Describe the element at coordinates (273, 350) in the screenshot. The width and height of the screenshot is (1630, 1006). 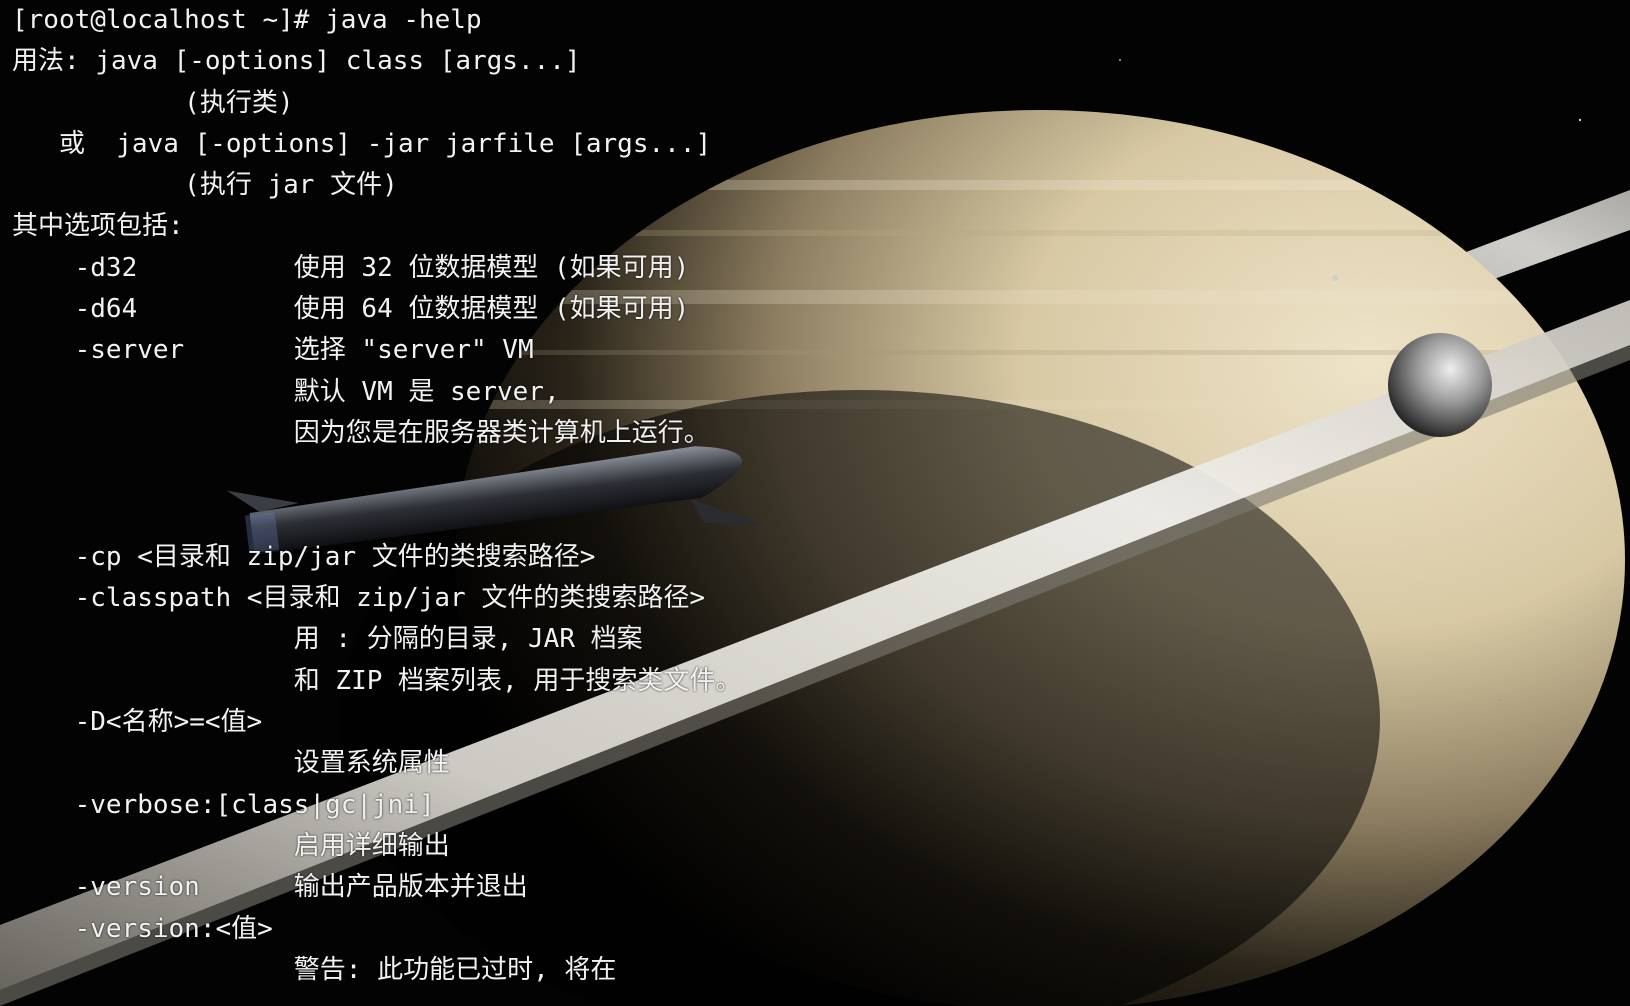
I see `option-server: -server 选择 "server" VM` at that location.